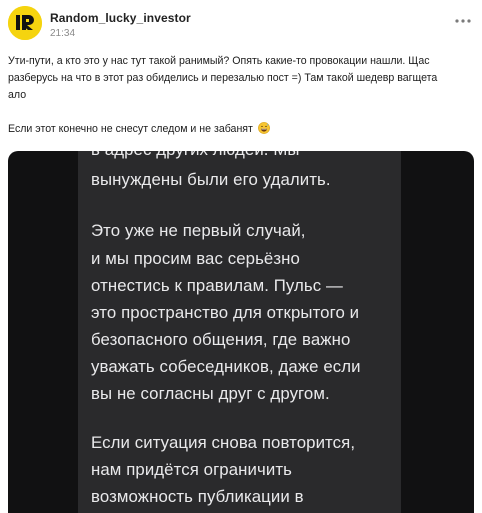  What do you see at coordinates (191, 469) in the screenshot?
I see `screenshot-line-11: нам придётся ограничить` at bounding box center [191, 469].